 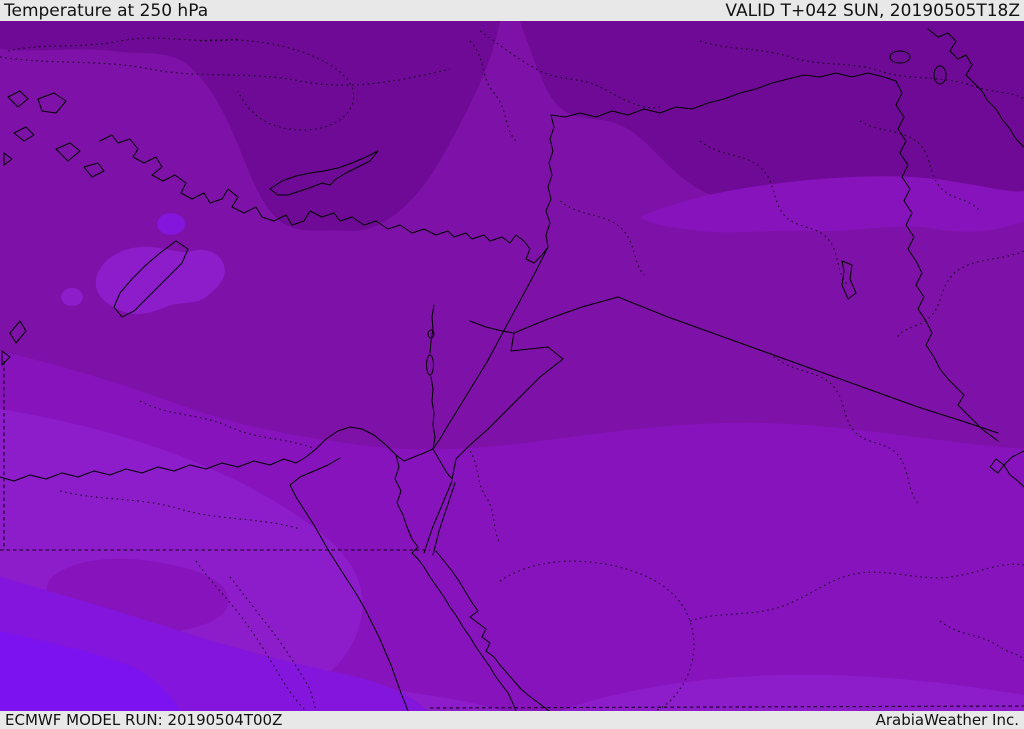 What do you see at coordinates (72, 297) in the screenshot?
I see `temp-patch-west-small` at bounding box center [72, 297].